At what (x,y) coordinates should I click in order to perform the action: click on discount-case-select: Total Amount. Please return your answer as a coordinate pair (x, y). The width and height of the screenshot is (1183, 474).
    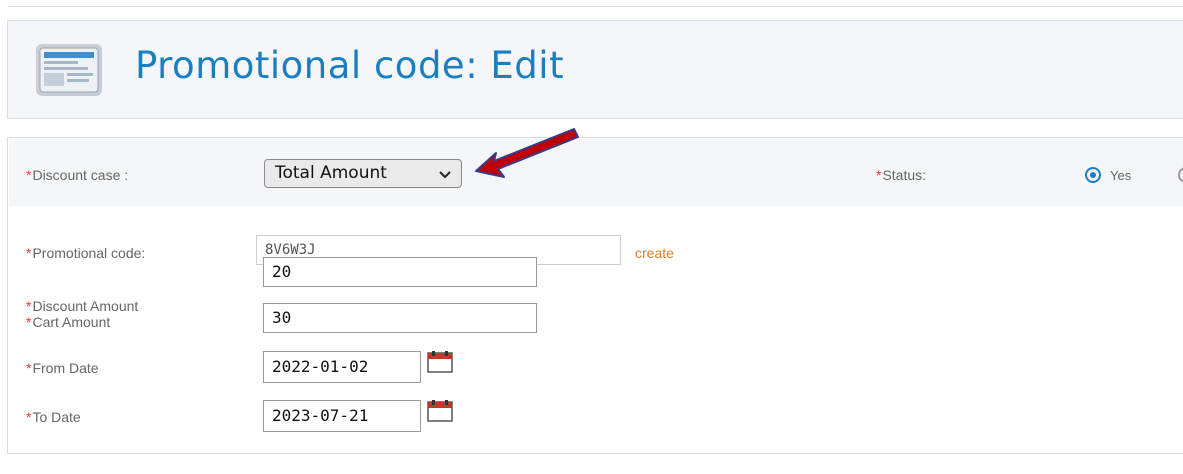
    Looking at the image, I should click on (363, 173).